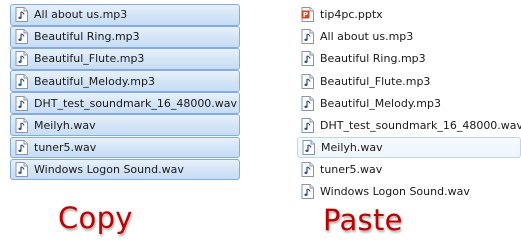  I want to click on copy-file-row-3: Beautiful_Flute.mp3, so click(125, 59).